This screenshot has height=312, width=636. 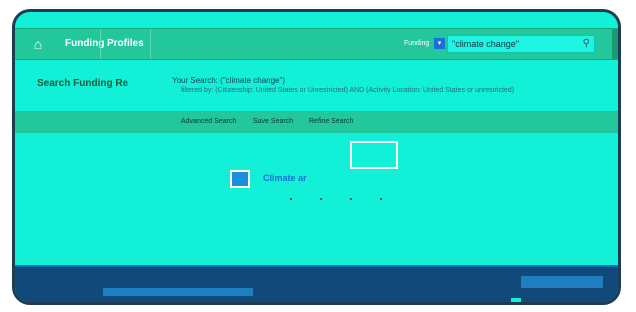 I want to click on page-title: Search Funding Re, so click(x=83, y=83).